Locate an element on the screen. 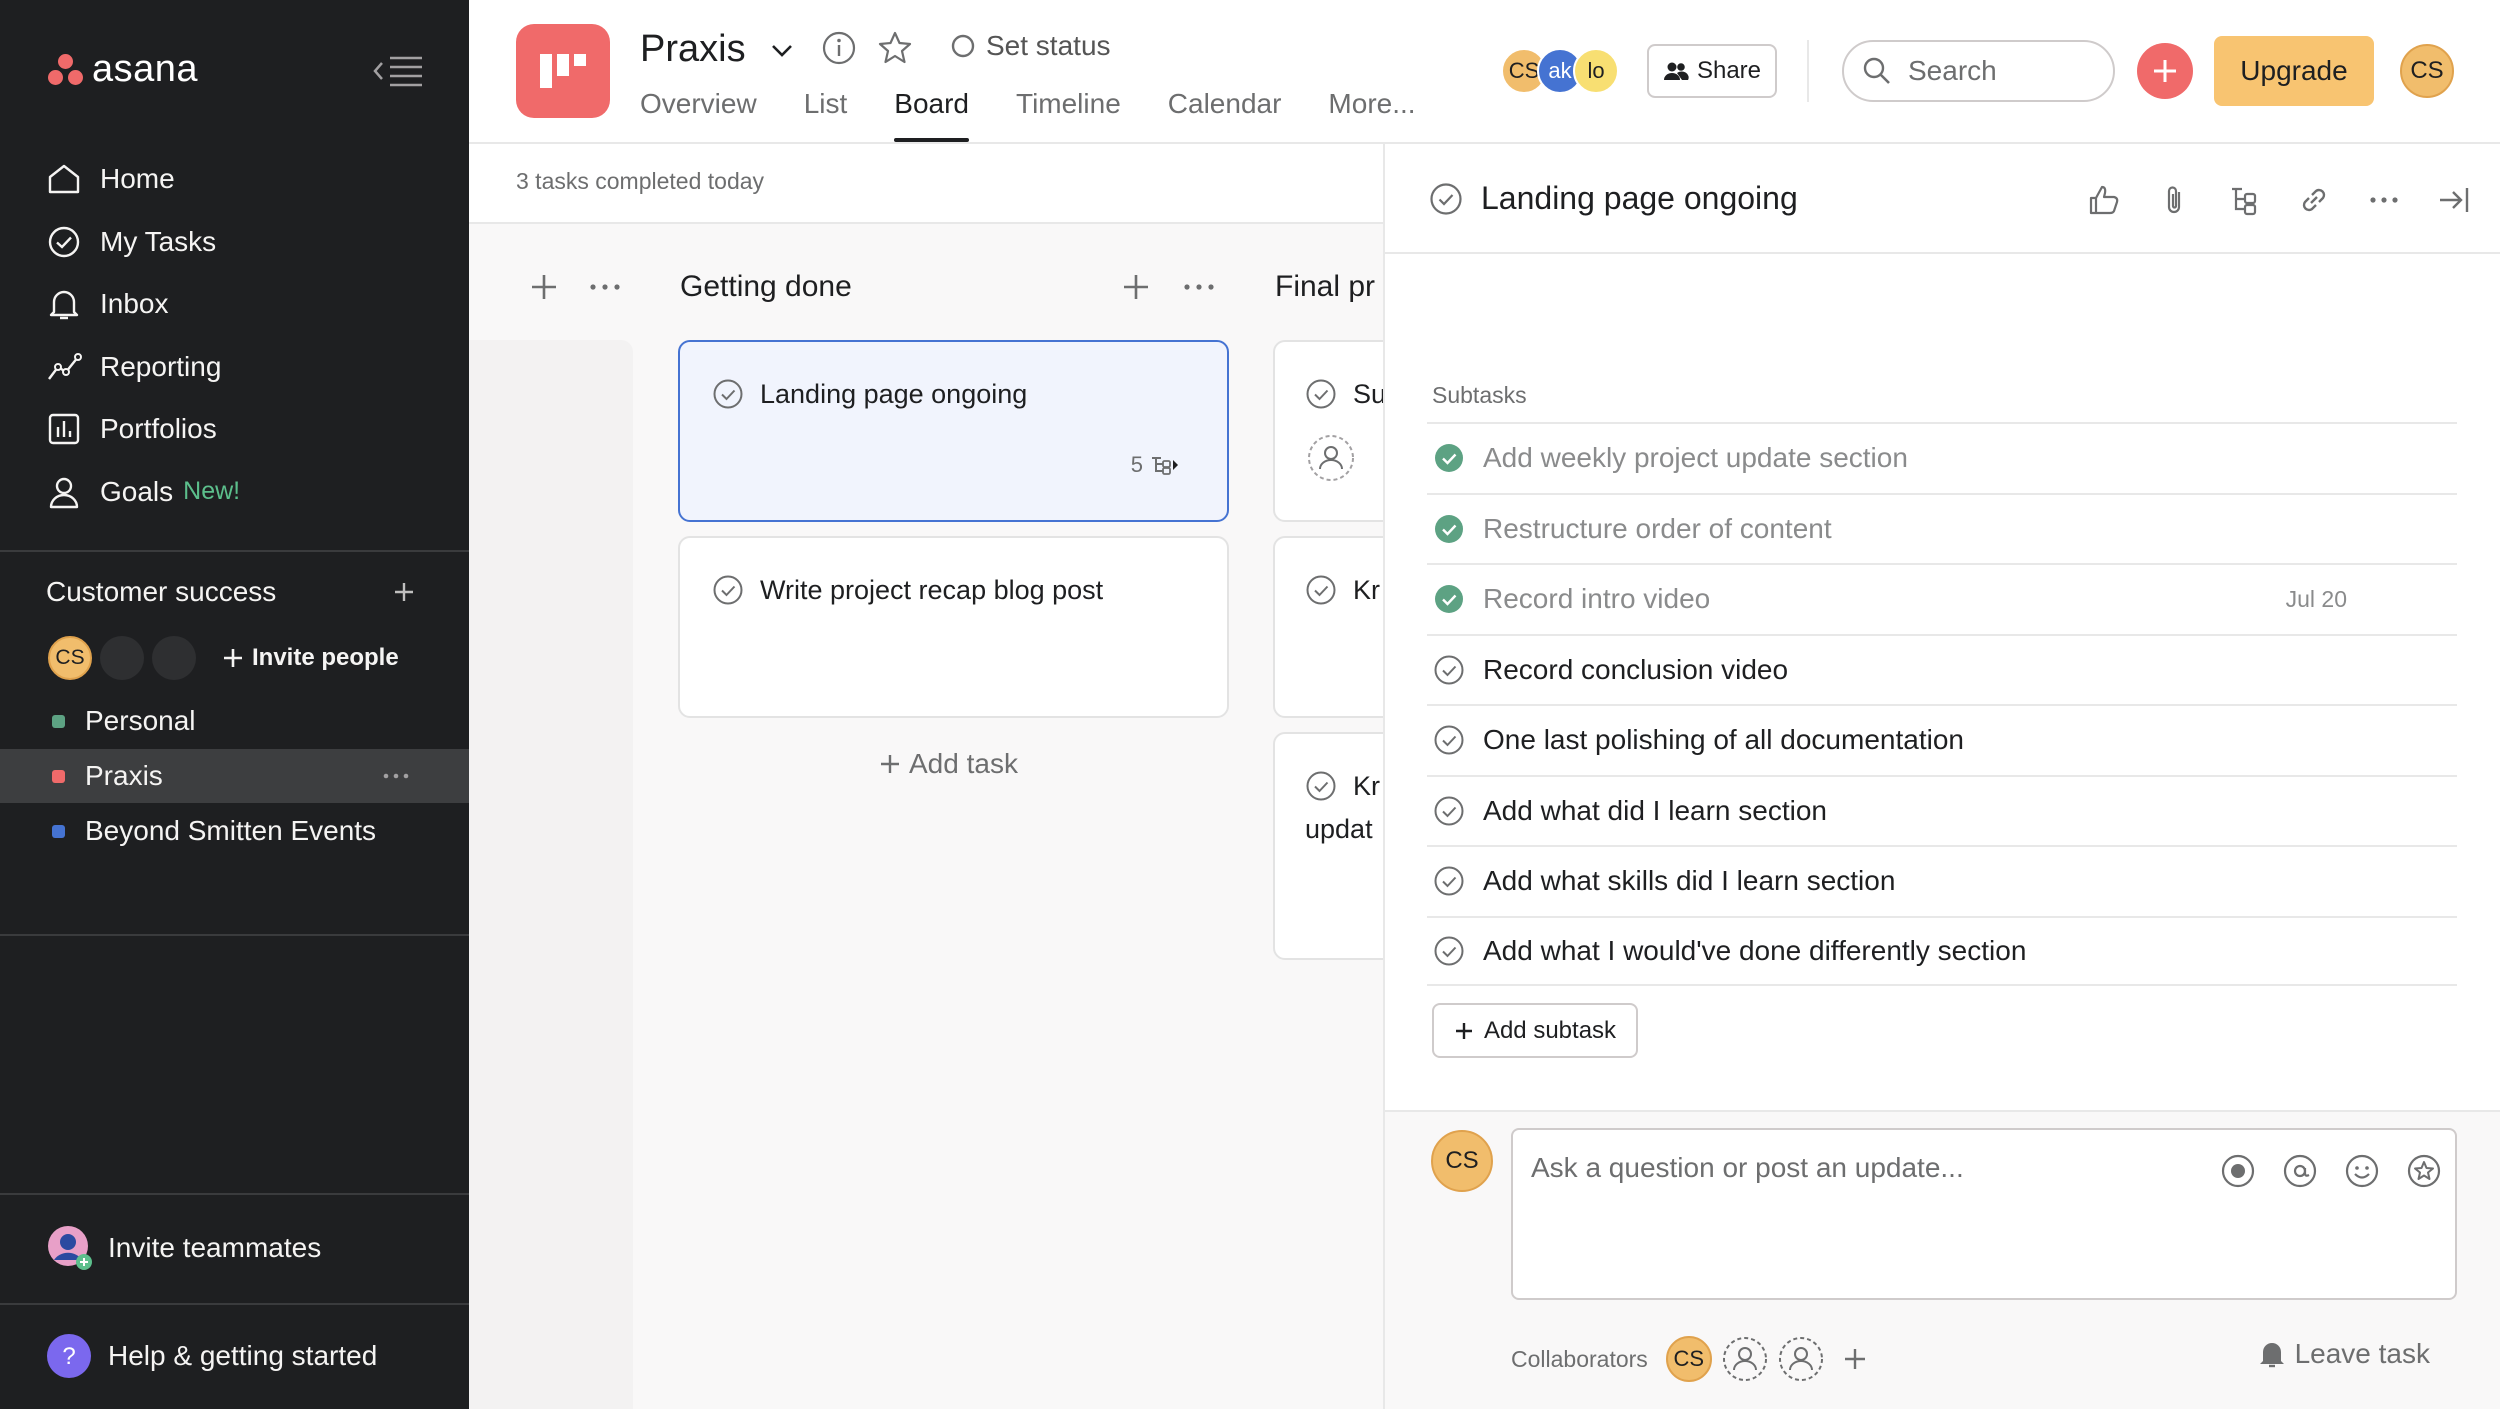  sidebar-project-praxis: Praxis is located at coordinates (234, 776).